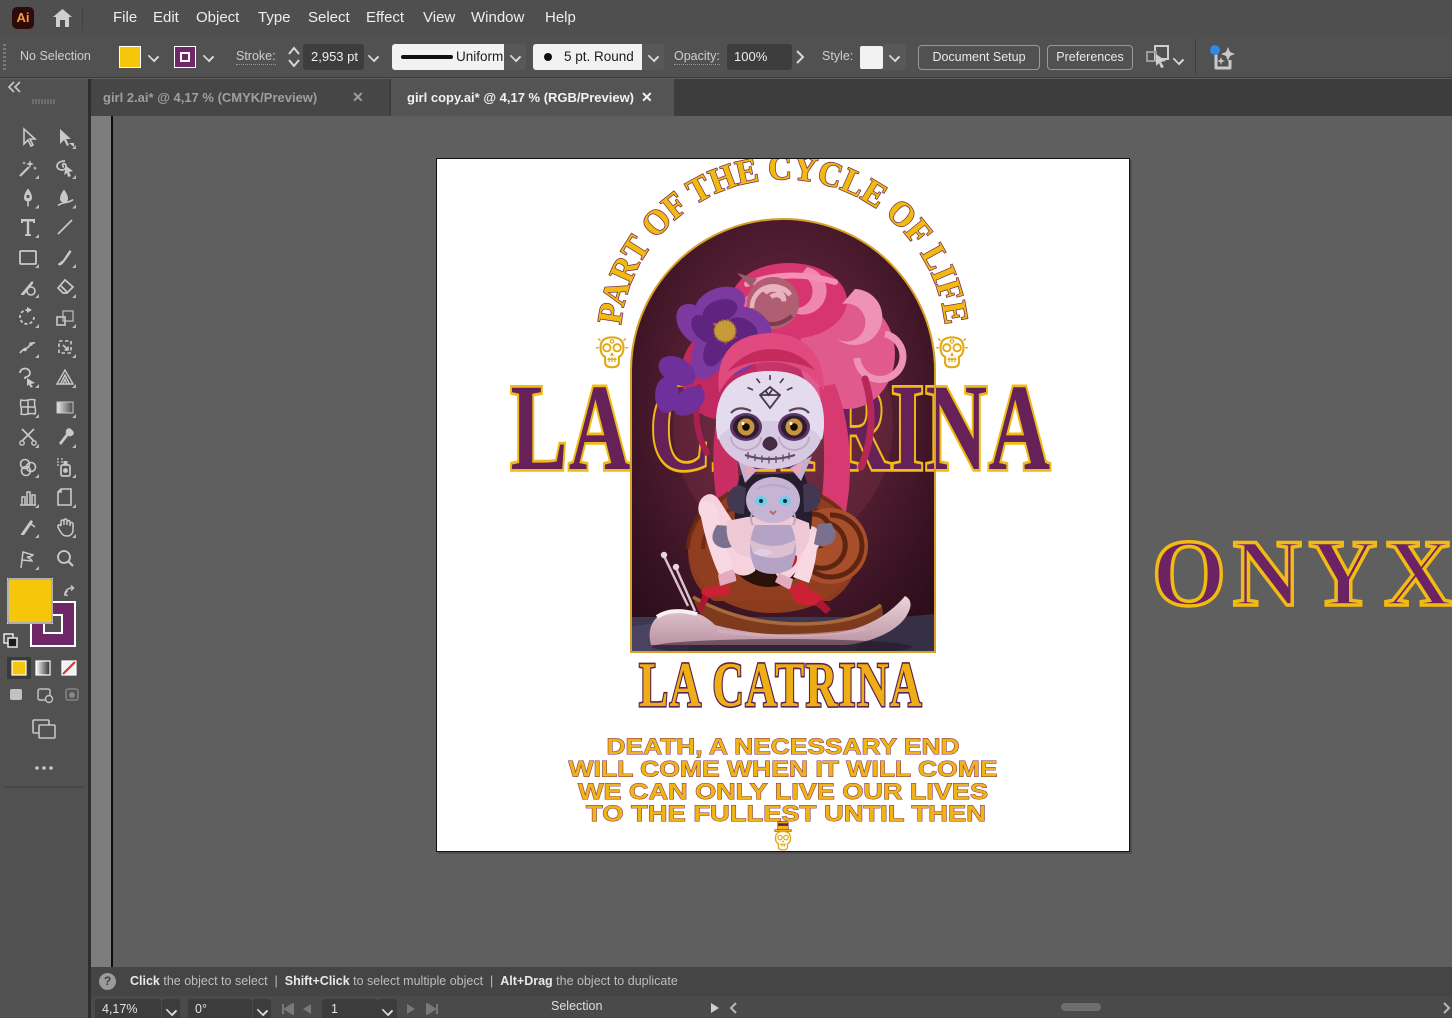  What do you see at coordinates (783, 746) in the screenshot?
I see `svg-text: DEATH, A NECESSARY END` at bounding box center [783, 746].